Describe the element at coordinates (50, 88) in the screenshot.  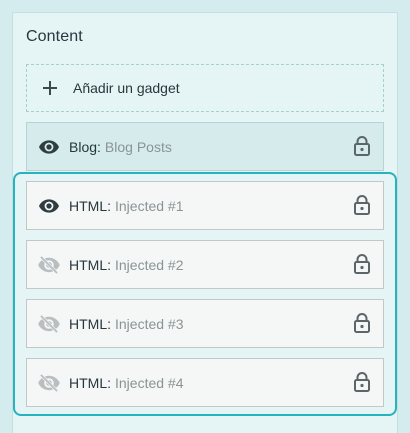
I see `plus-icon` at that location.